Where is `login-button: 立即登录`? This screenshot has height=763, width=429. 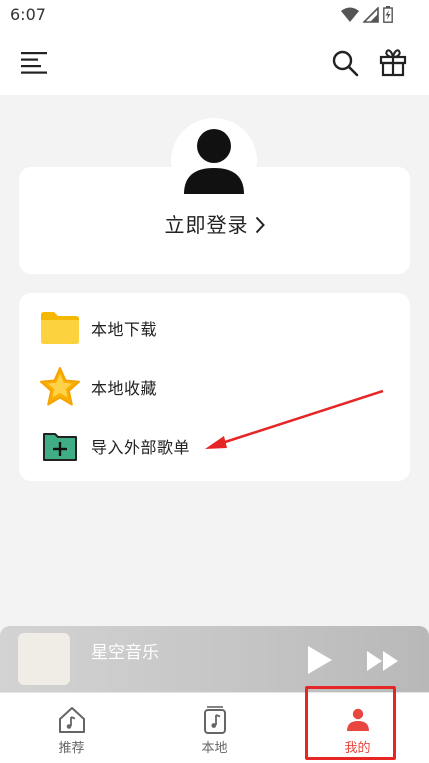 login-button: 立即登录 is located at coordinates (214, 223).